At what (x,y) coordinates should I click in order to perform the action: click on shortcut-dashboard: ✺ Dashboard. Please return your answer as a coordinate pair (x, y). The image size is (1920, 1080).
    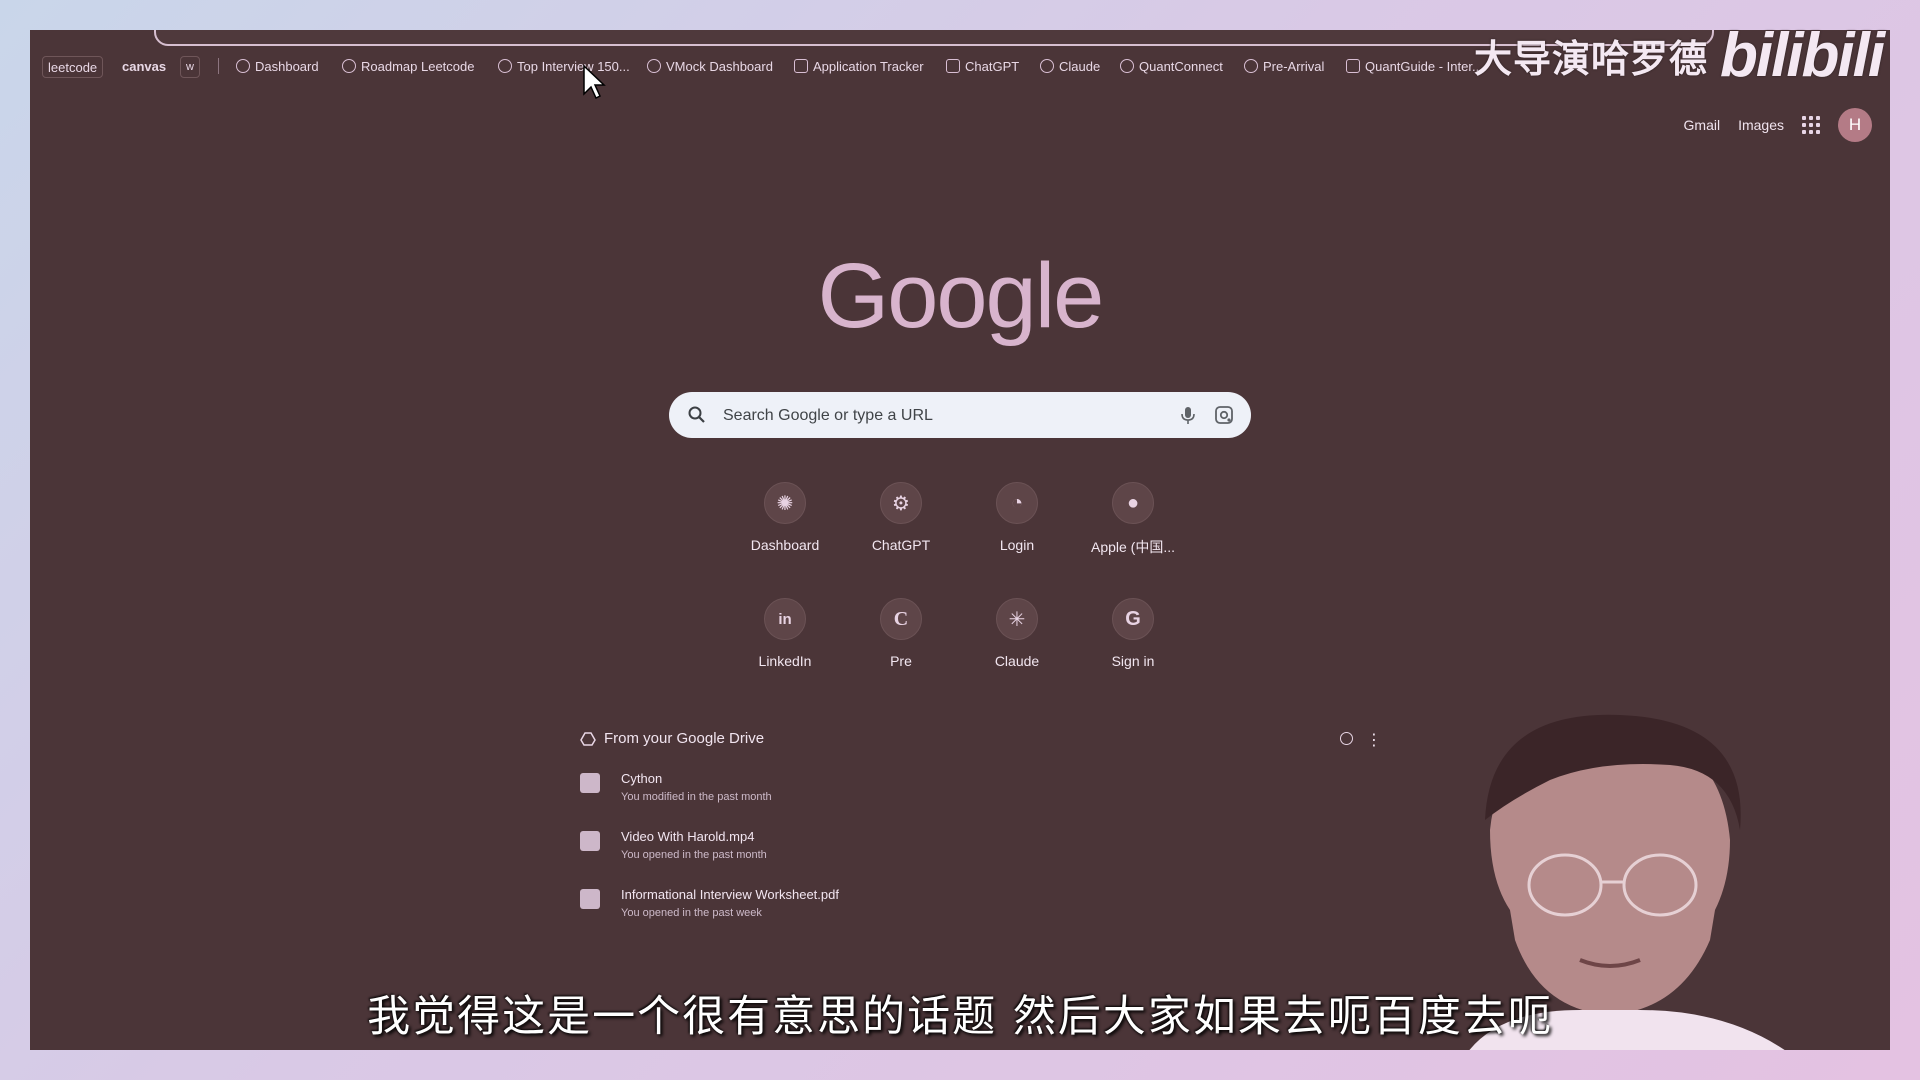
    Looking at the image, I should click on (785, 517).